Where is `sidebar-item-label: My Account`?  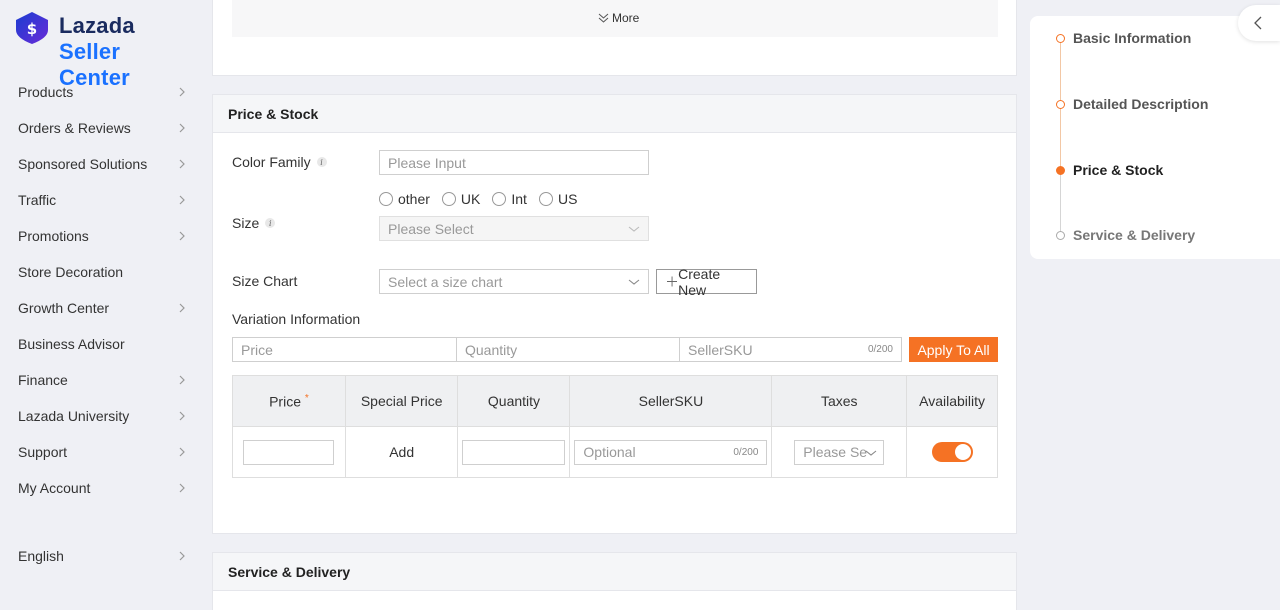
sidebar-item-label: My Account is located at coordinates (54, 488).